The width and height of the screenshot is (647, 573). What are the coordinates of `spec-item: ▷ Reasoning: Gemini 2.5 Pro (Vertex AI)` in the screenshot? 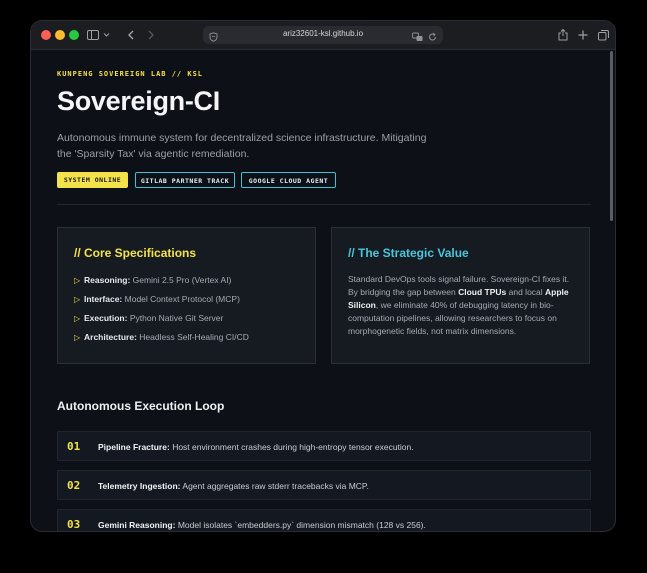 It's located at (153, 280).